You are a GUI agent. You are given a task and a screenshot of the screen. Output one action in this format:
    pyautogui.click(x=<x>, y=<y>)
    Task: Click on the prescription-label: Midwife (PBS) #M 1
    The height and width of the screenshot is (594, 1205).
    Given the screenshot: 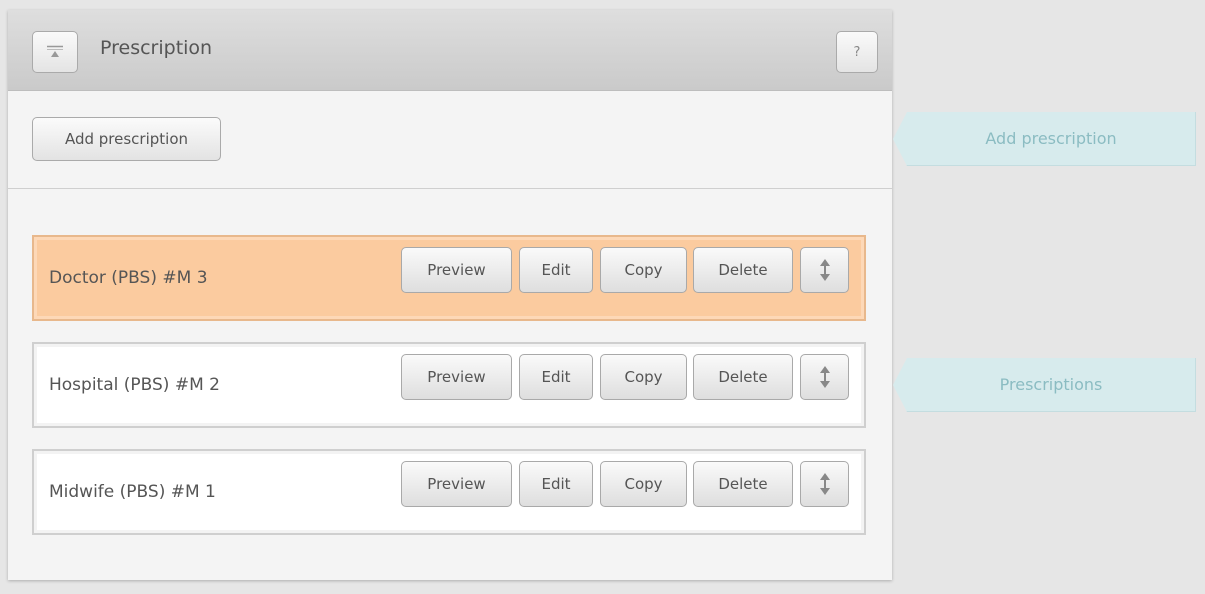 What is the action you would take?
    pyautogui.click(x=132, y=492)
    